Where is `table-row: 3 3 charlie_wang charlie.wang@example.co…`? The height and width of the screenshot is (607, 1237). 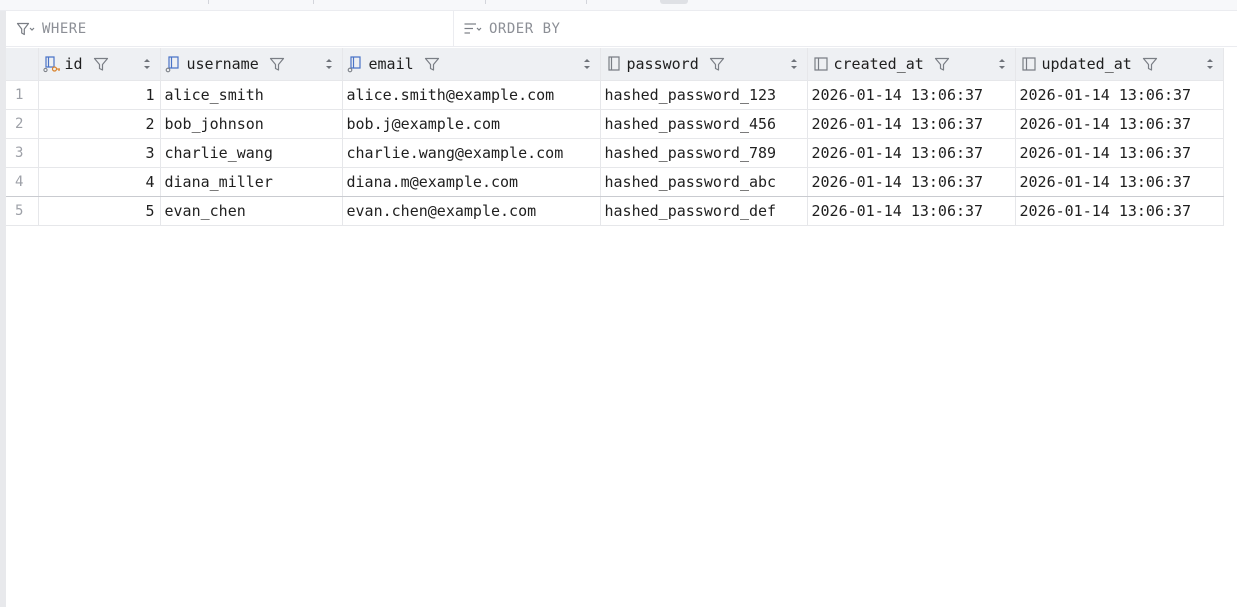 table-row: 3 3 charlie_wang charlie.wang@example.co… is located at coordinates (615, 153).